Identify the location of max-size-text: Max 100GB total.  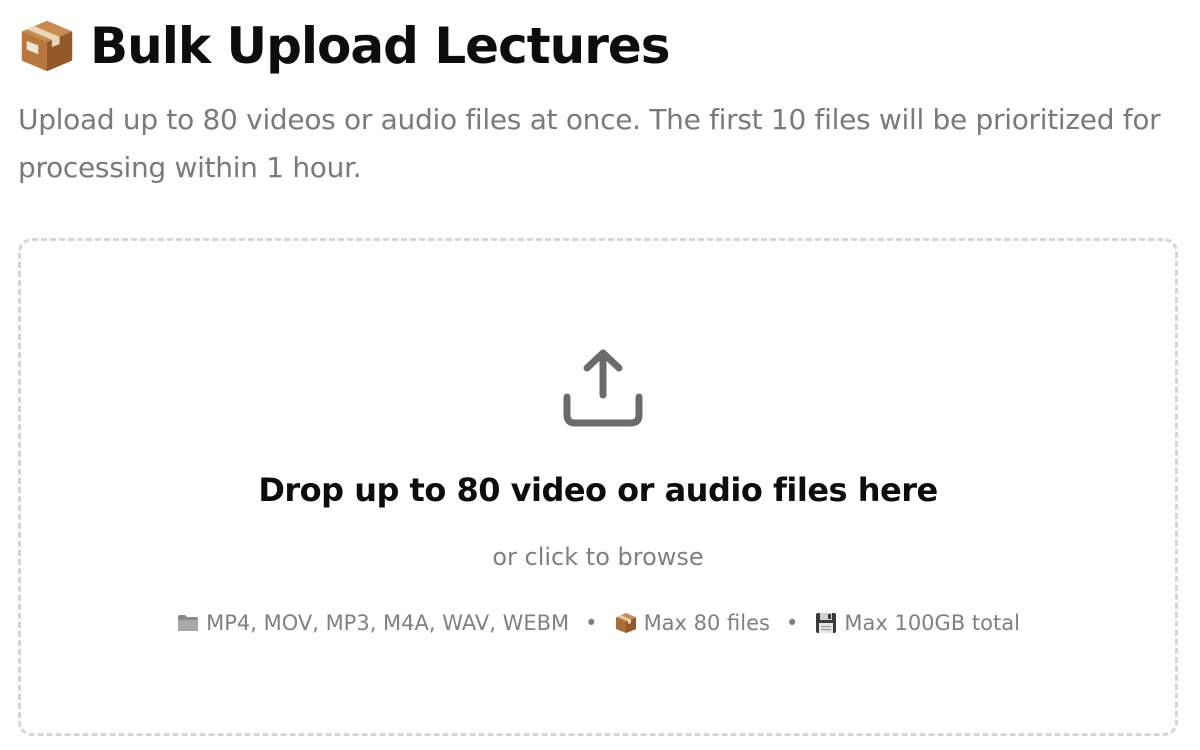
(932, 623).